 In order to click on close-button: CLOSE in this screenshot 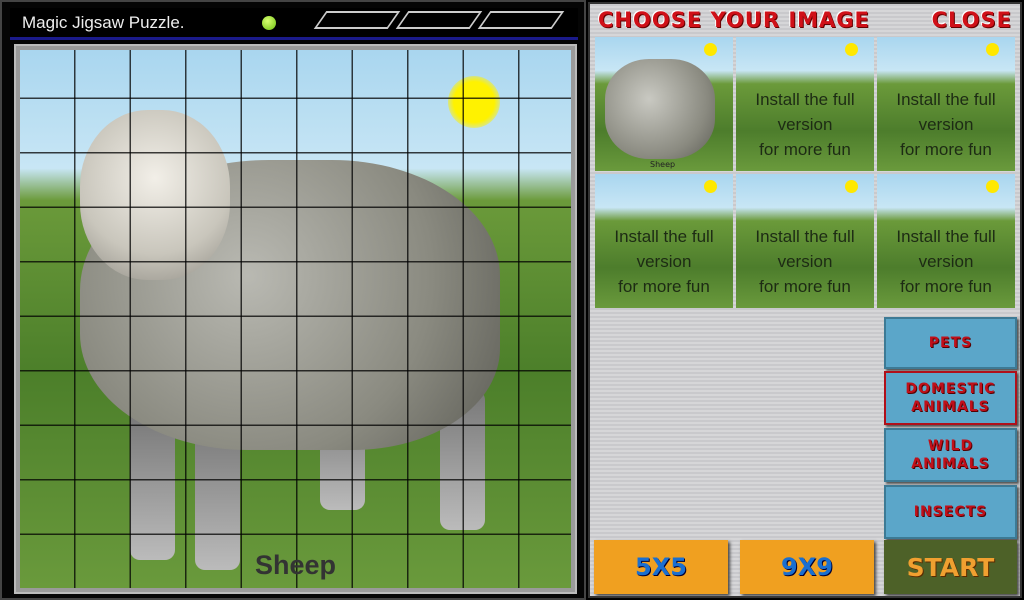, I will do `click(972, 20)`.